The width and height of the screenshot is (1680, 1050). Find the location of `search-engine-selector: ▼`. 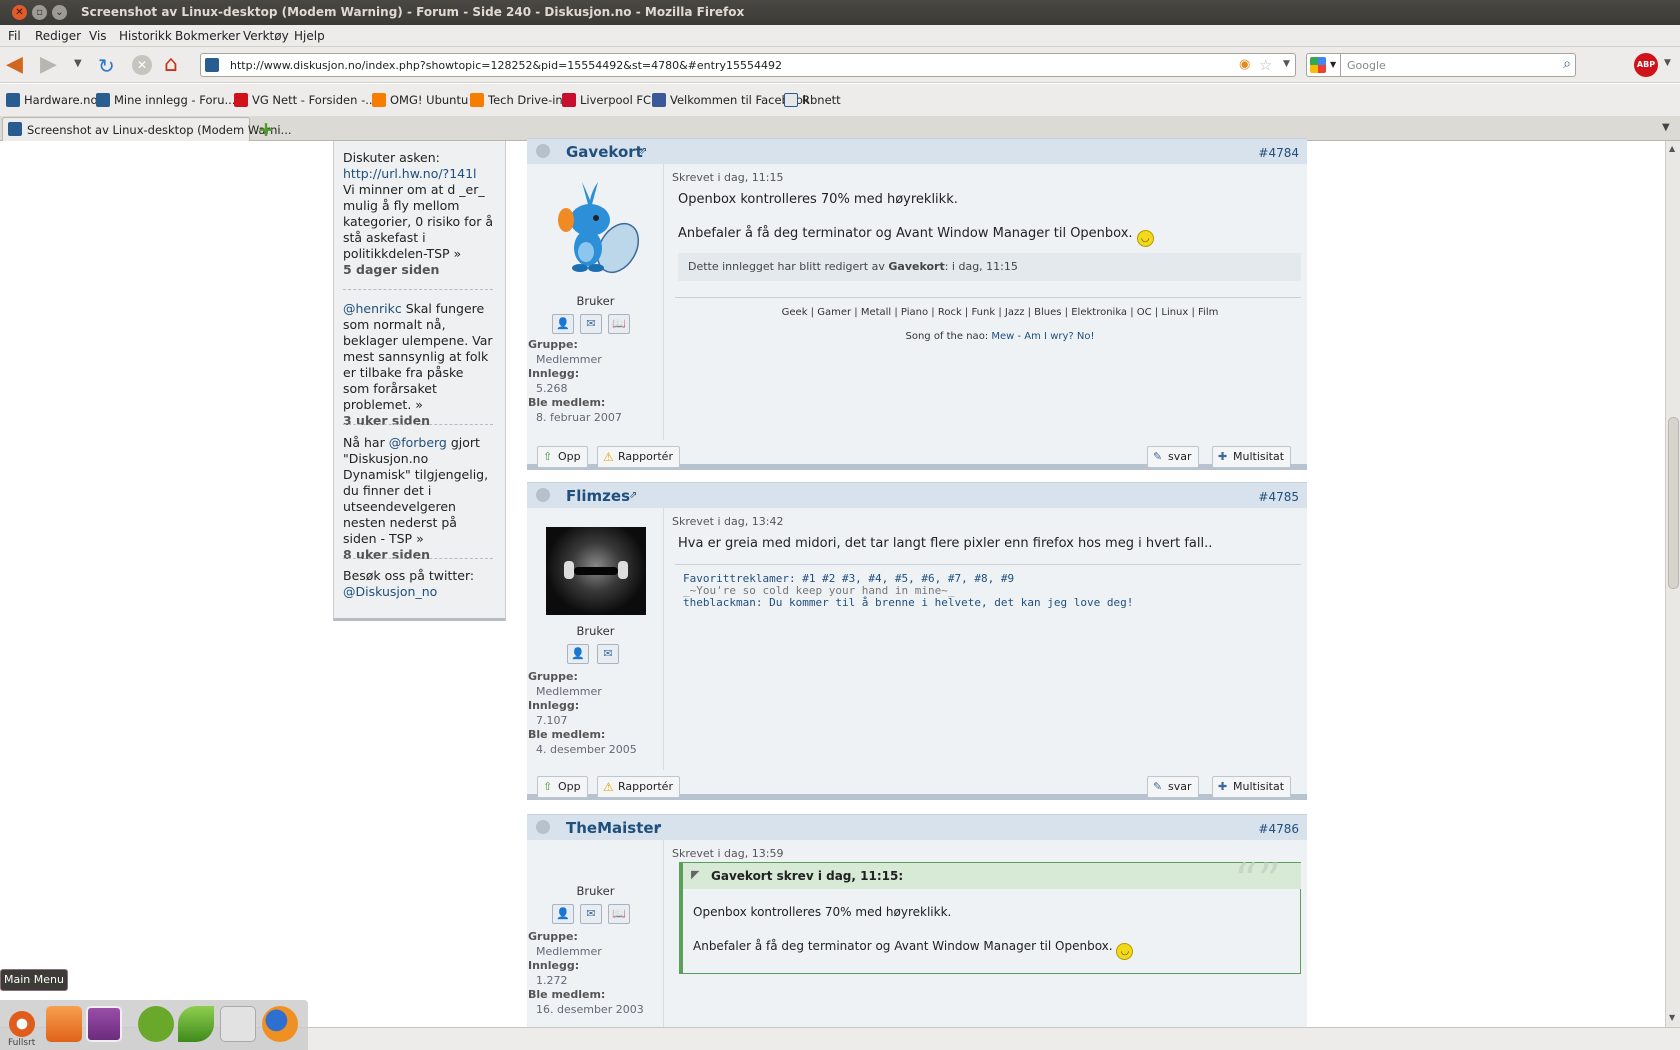

search-engine-selector: ▼ is located at coordinates (1323, 65).